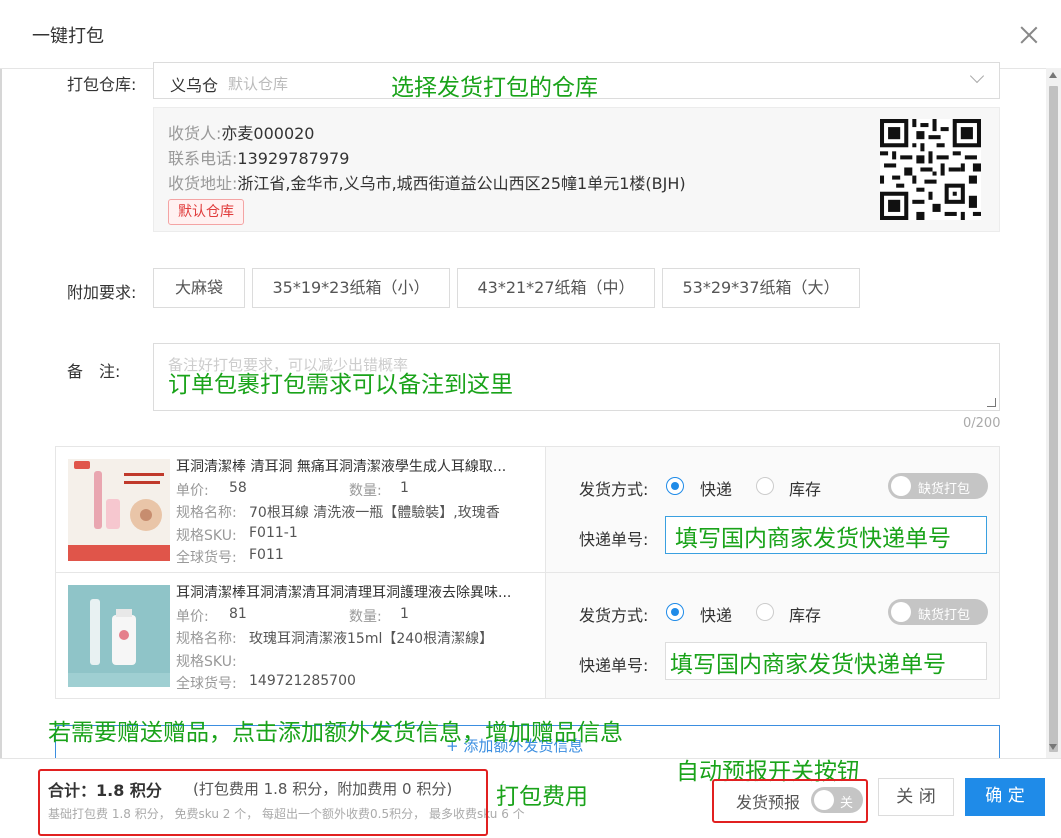 Image resolution: width=1061 pixels, height=838 pixels. What do you see at coordinates (1, 418) in the screenshot?
I see `background-edge` at bounding box center [1, 418].